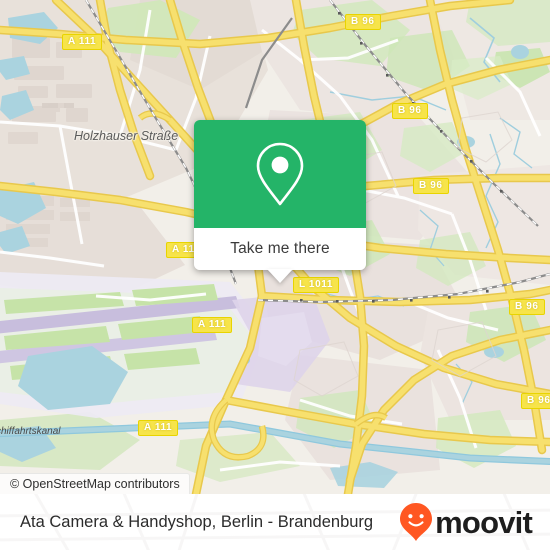  I want to click on road-shield-a111-airport: A 111, so click(212, 325).